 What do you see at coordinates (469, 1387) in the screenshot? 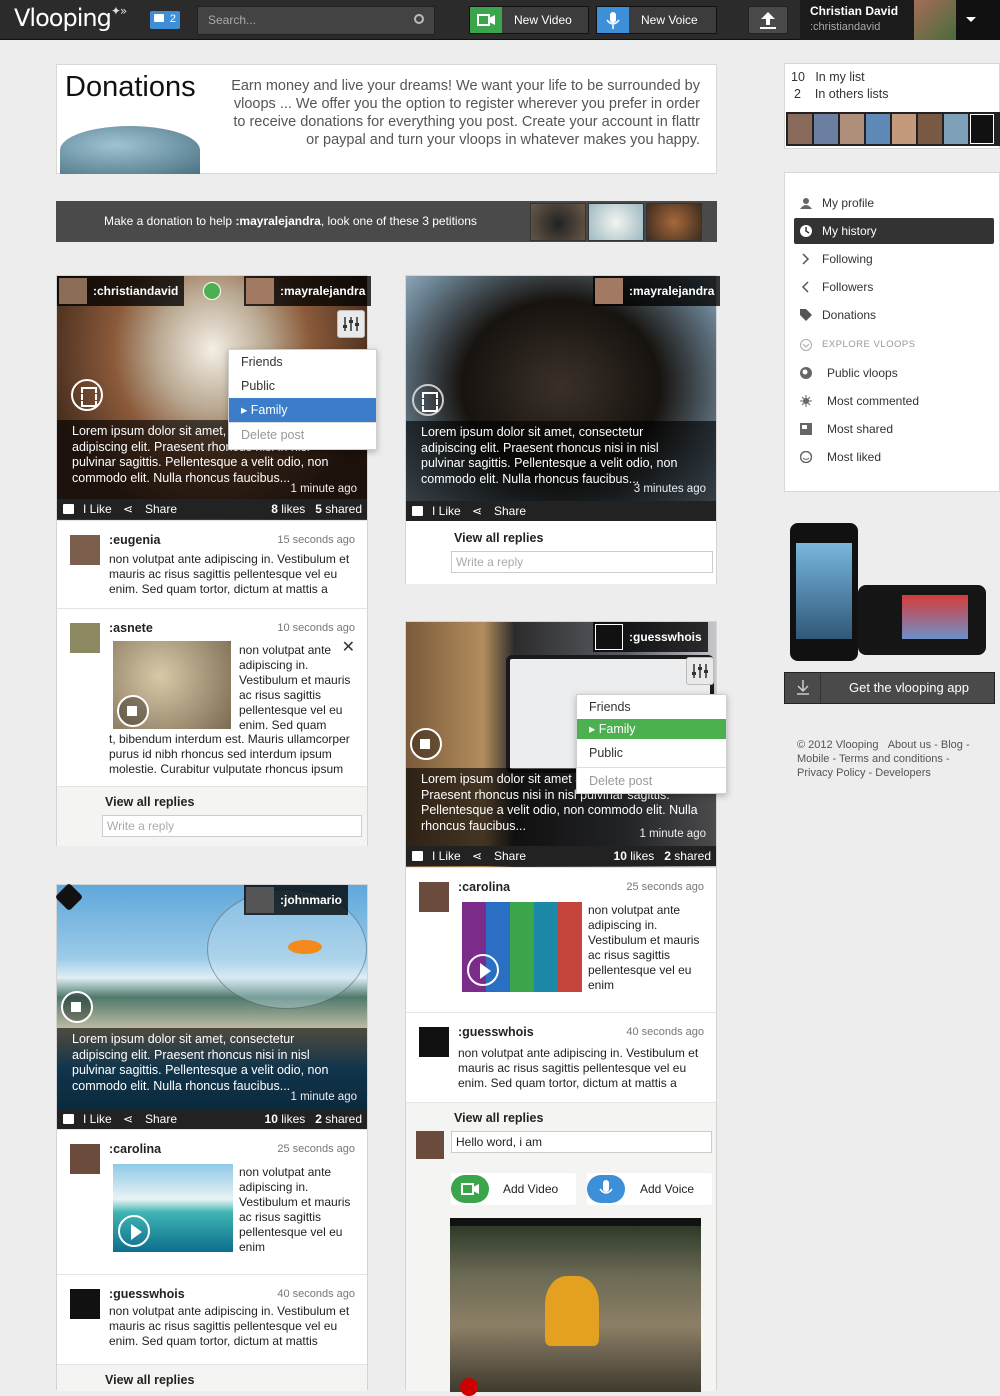
I see `video-progress-handle` at bounding box center [469, 1387].